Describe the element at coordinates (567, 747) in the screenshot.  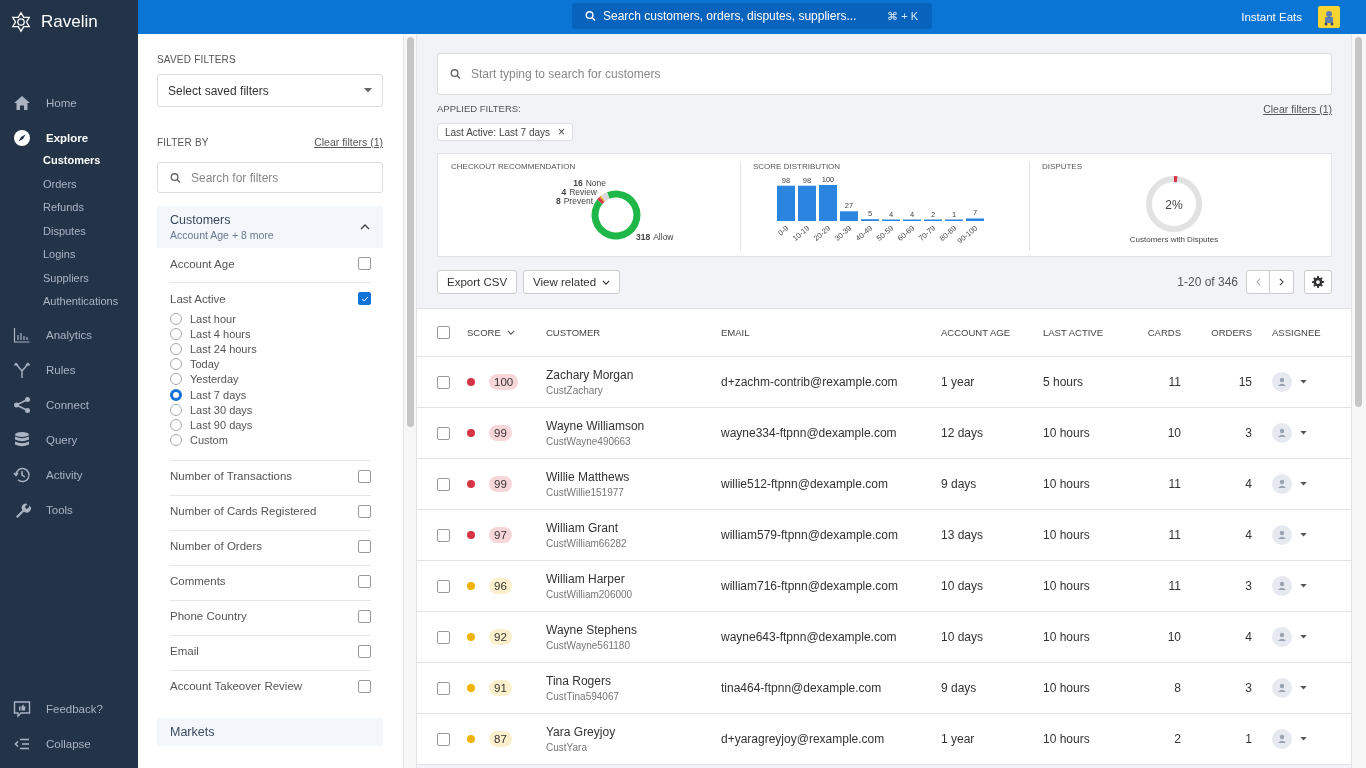
I see `customer-id: CustYara` at that location.